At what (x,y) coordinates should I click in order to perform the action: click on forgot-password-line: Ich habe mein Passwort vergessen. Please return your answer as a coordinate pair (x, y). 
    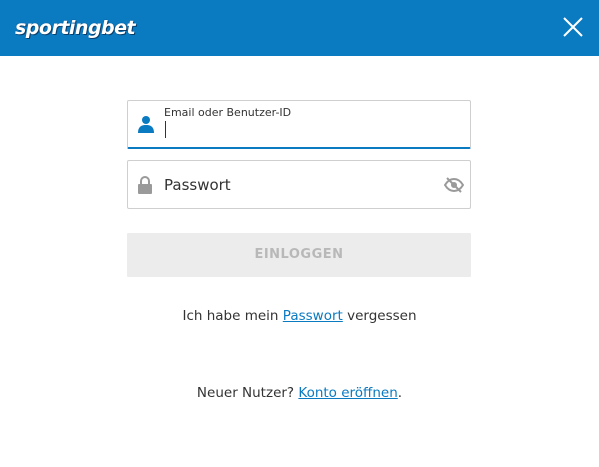
    Looking at the image, I should click on (299, 316).